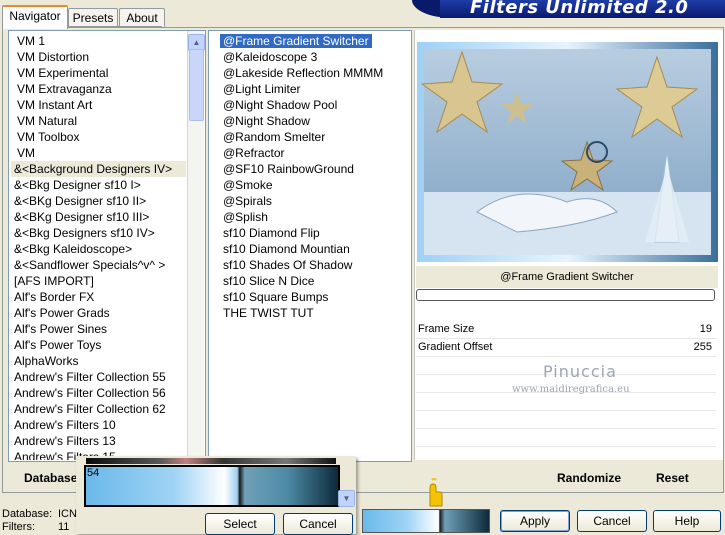  I want to click on filter-item: sf10 Slice N Dice, so click(314, 281).